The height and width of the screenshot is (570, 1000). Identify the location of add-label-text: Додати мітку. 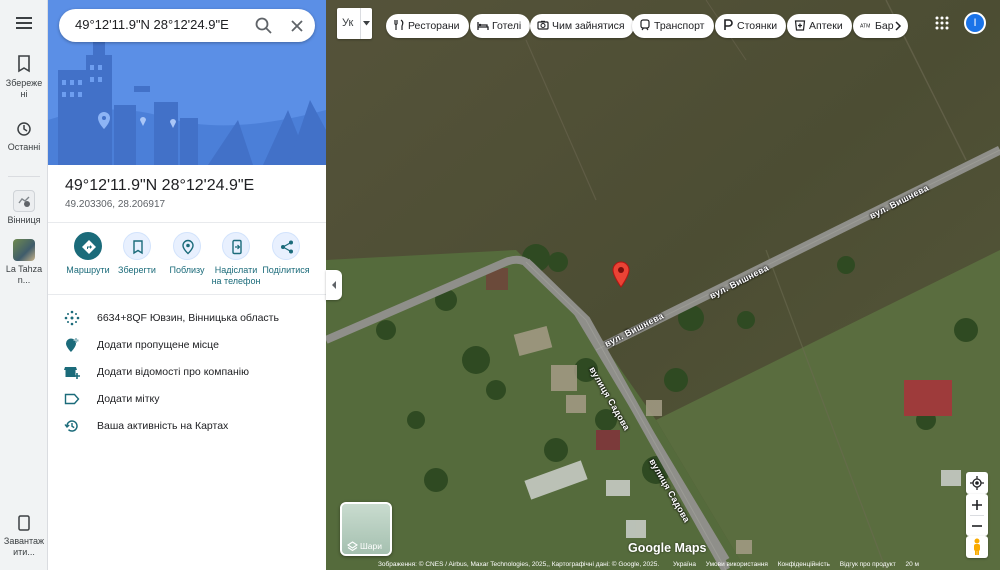
(128, 399).